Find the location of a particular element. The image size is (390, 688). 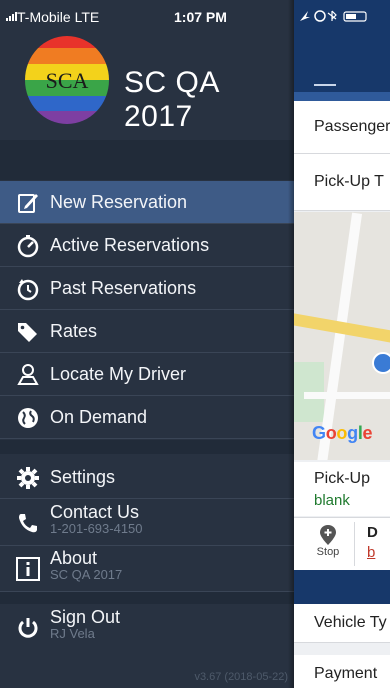

menu-settings: Settings is located at coordinates (147, 477).